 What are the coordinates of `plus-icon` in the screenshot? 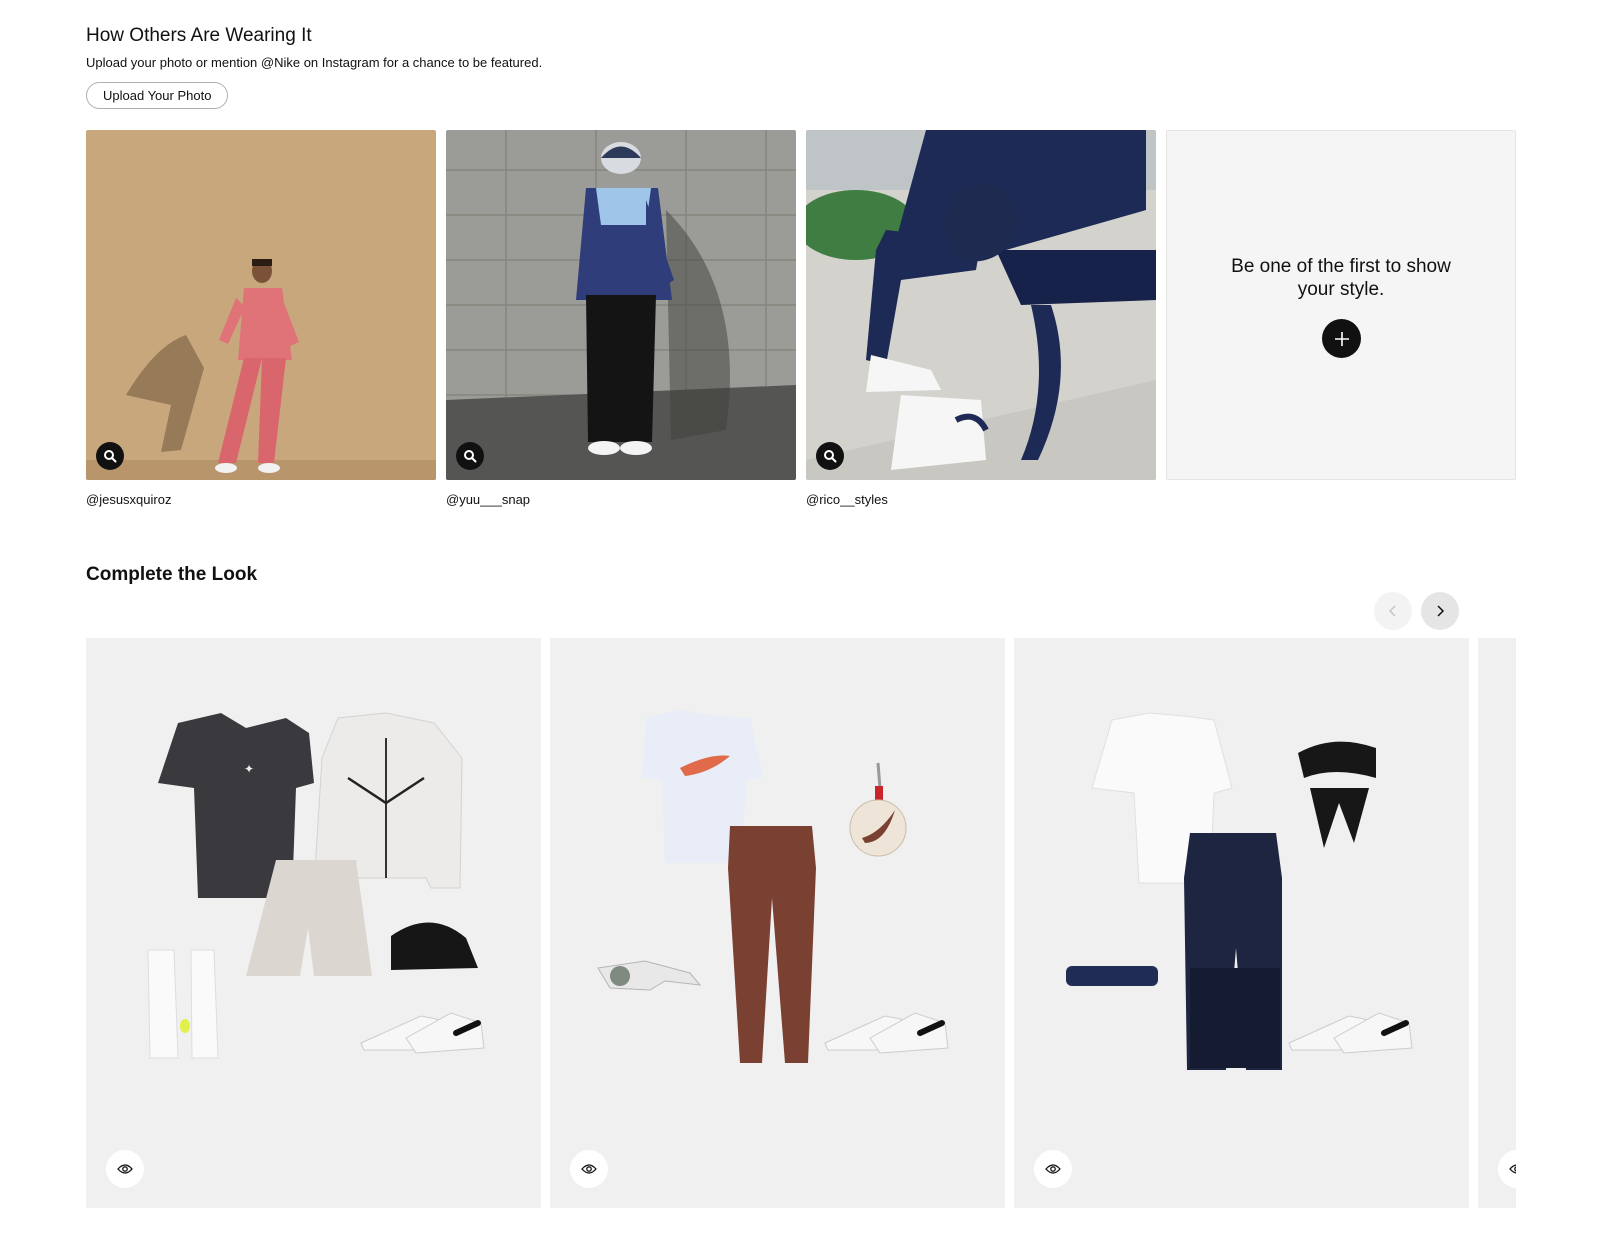 It's located at (1341, 338).